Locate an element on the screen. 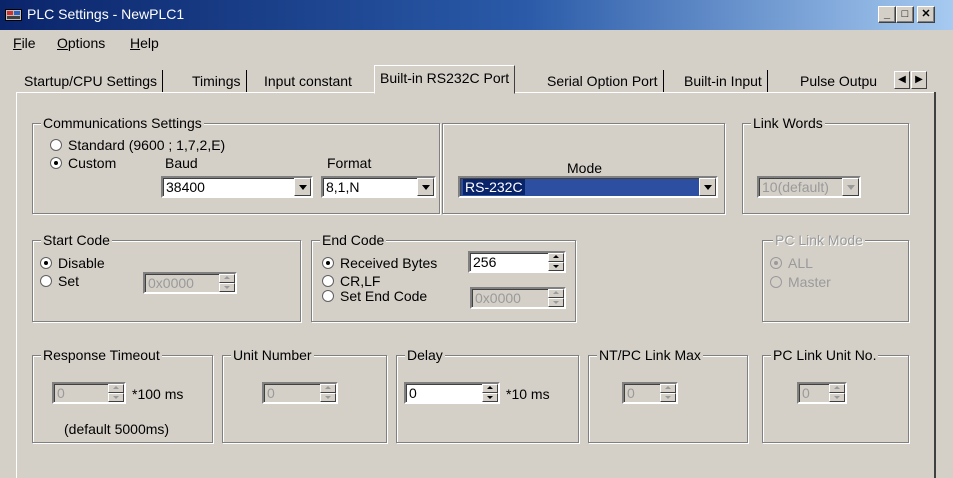  radio-start-disable: Disable is located at coordinates (72, 263).